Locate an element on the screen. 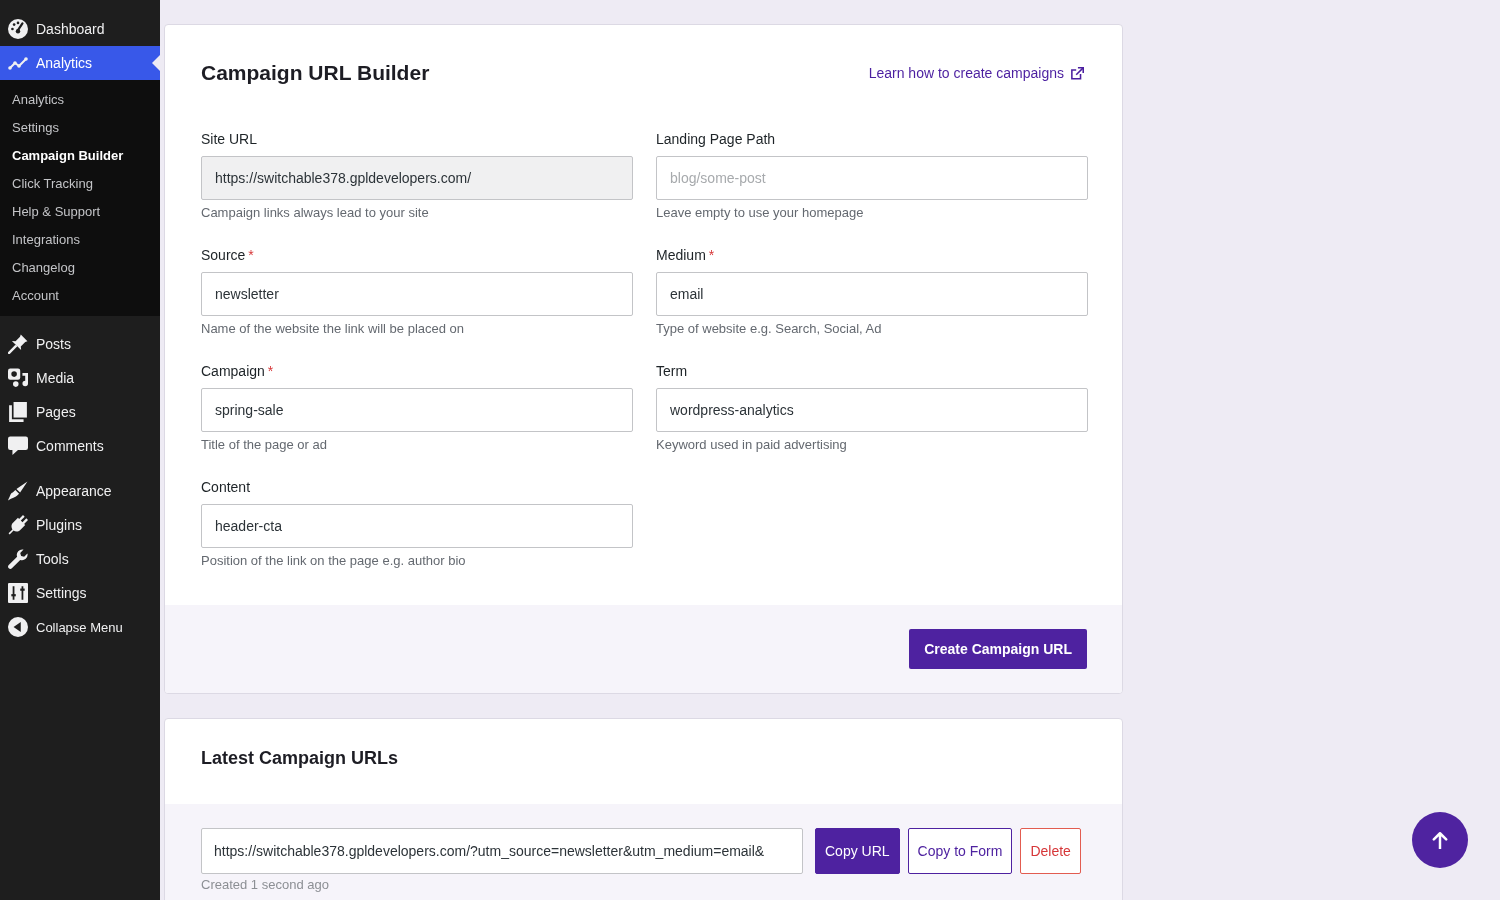  input-field: wordpress-analytics is located at coordinates (872, 410).